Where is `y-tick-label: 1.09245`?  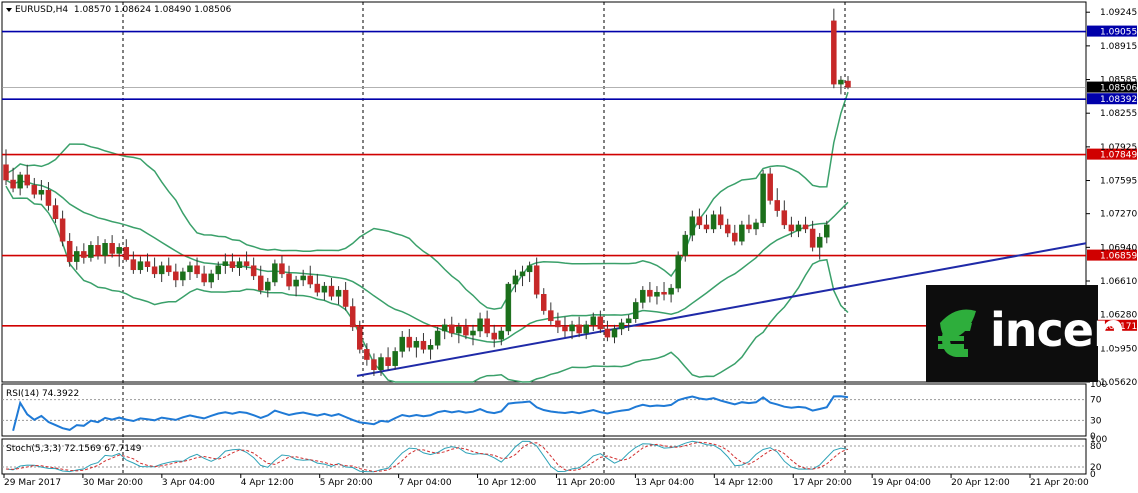
y-tick-label: 1.09245 is located at coordinates (1118, 13).